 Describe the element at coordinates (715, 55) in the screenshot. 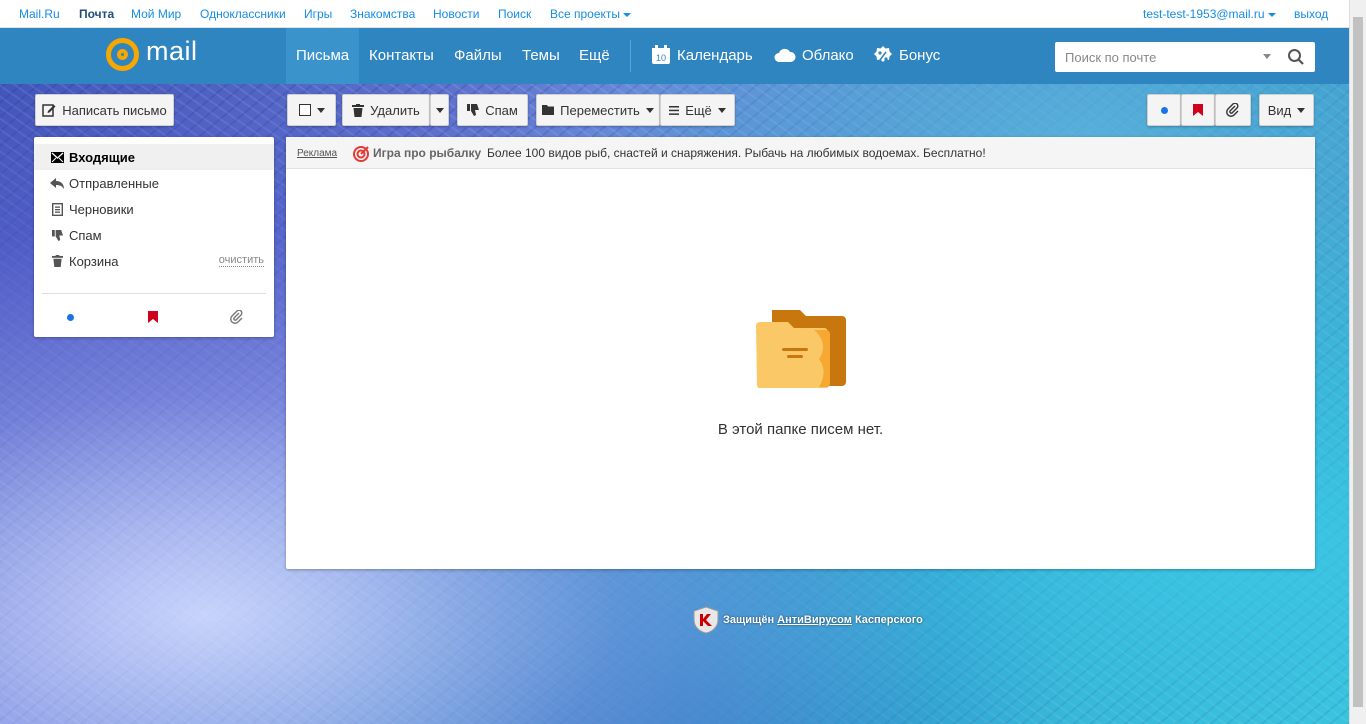

I see `calendar-label: Календарь` at that location.